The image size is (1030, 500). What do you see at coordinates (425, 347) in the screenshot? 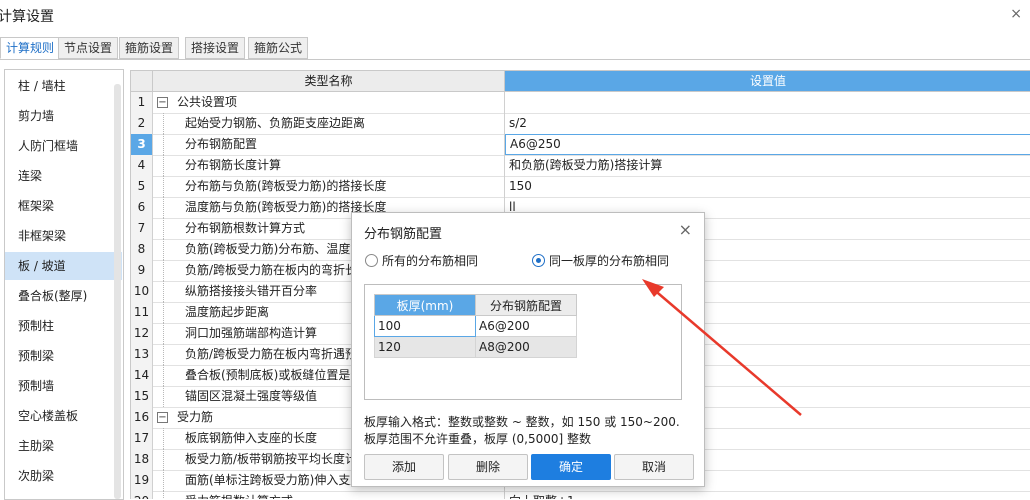
I see `thickness-cell: 120` at bounding box center [425, 347].